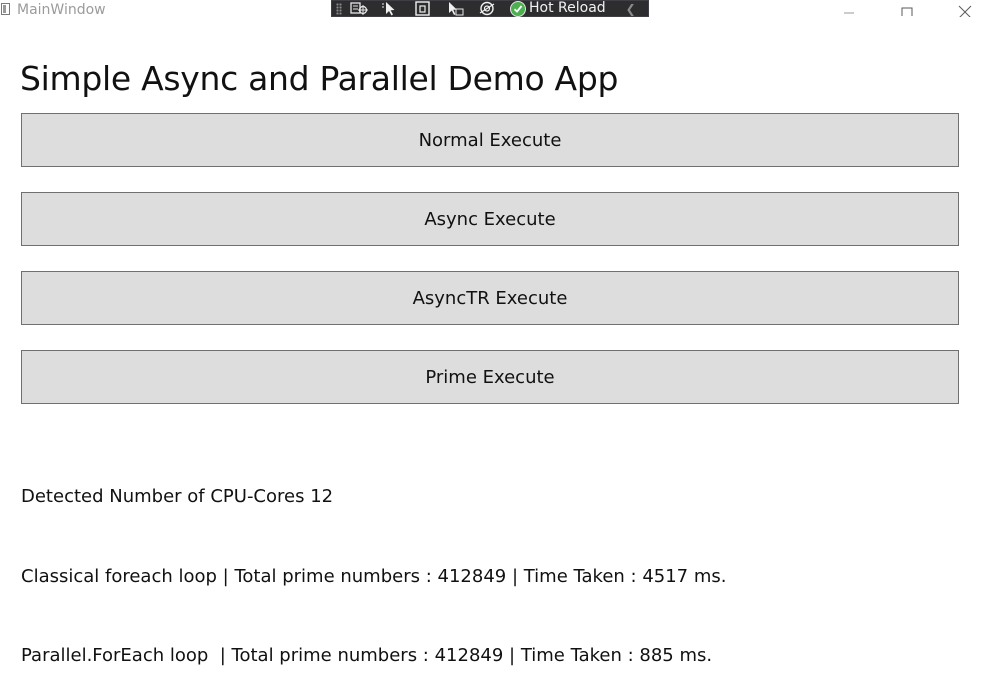 This screenshot has height=696, width=988. What do you see at coordinates (177, 496) in the screenshot?
I see `cpu-cores-line: Detected Number of CPU-Cores 12` at bounding box center [177, 496].